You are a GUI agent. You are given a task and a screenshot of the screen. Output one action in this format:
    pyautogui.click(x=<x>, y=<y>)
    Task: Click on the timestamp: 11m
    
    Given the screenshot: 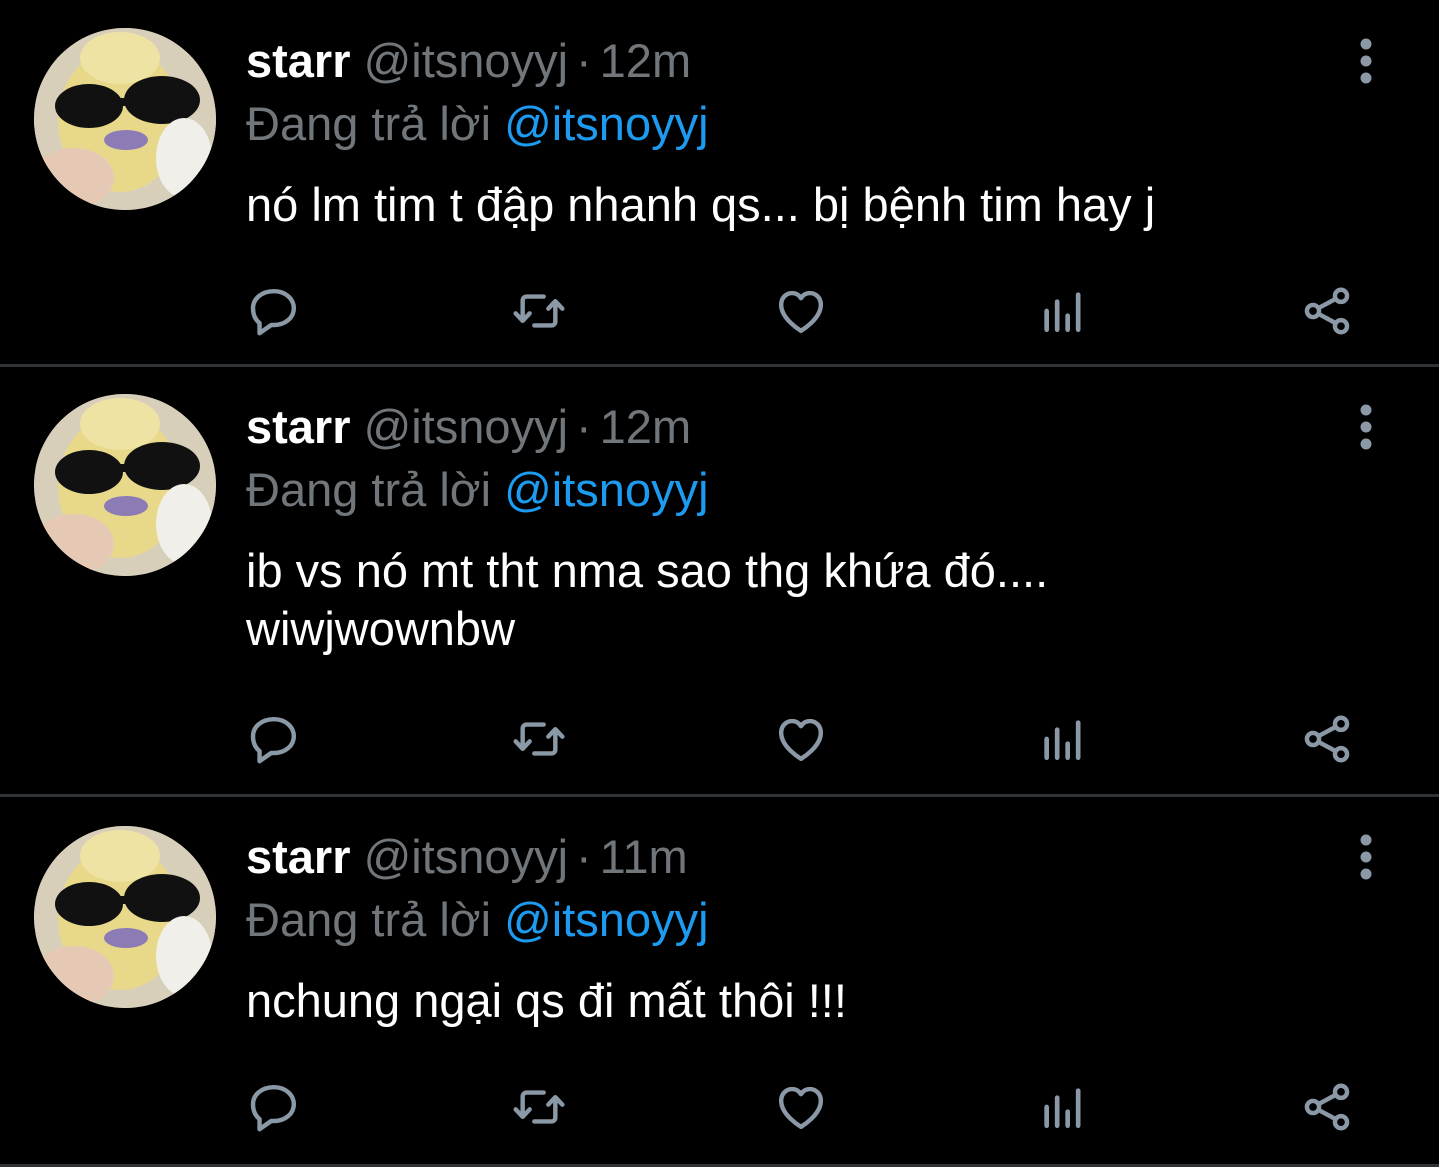 What is the action you would take?
    pyautogui.click(x=644, y=856)
    